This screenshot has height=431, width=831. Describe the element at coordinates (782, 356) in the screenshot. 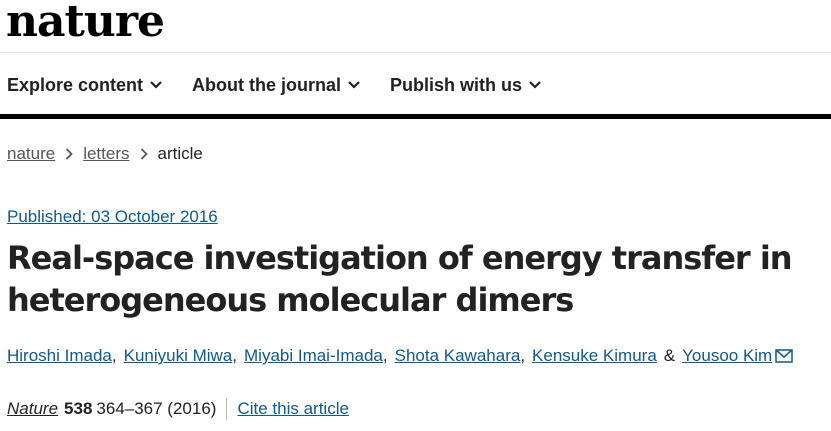

I see `mail-icon` at that location.